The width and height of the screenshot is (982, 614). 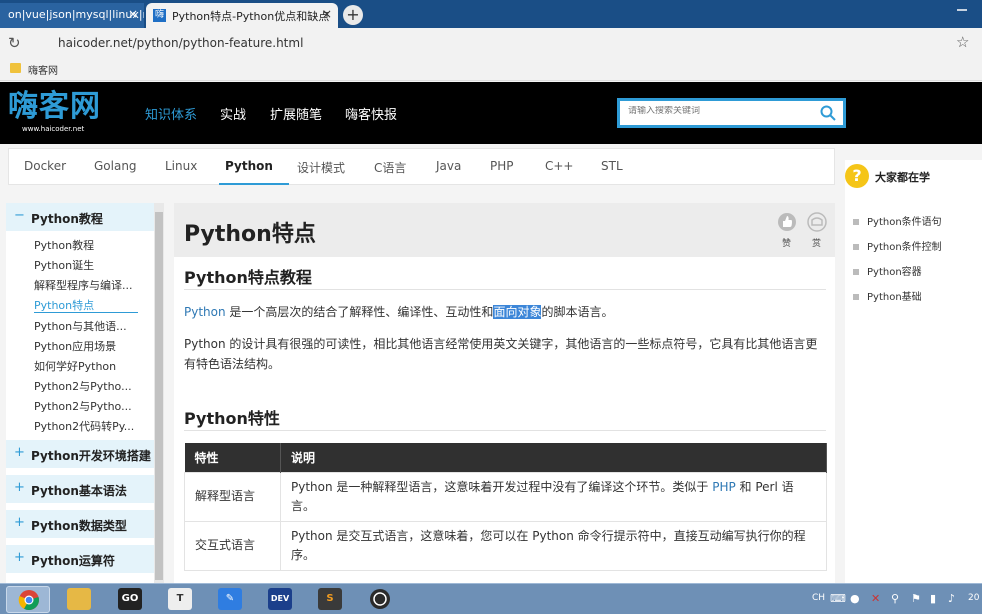 What do you see at coordinates (973, 598) in the screenshot?
I see `clock: 20` at bounding box center [973, 598].